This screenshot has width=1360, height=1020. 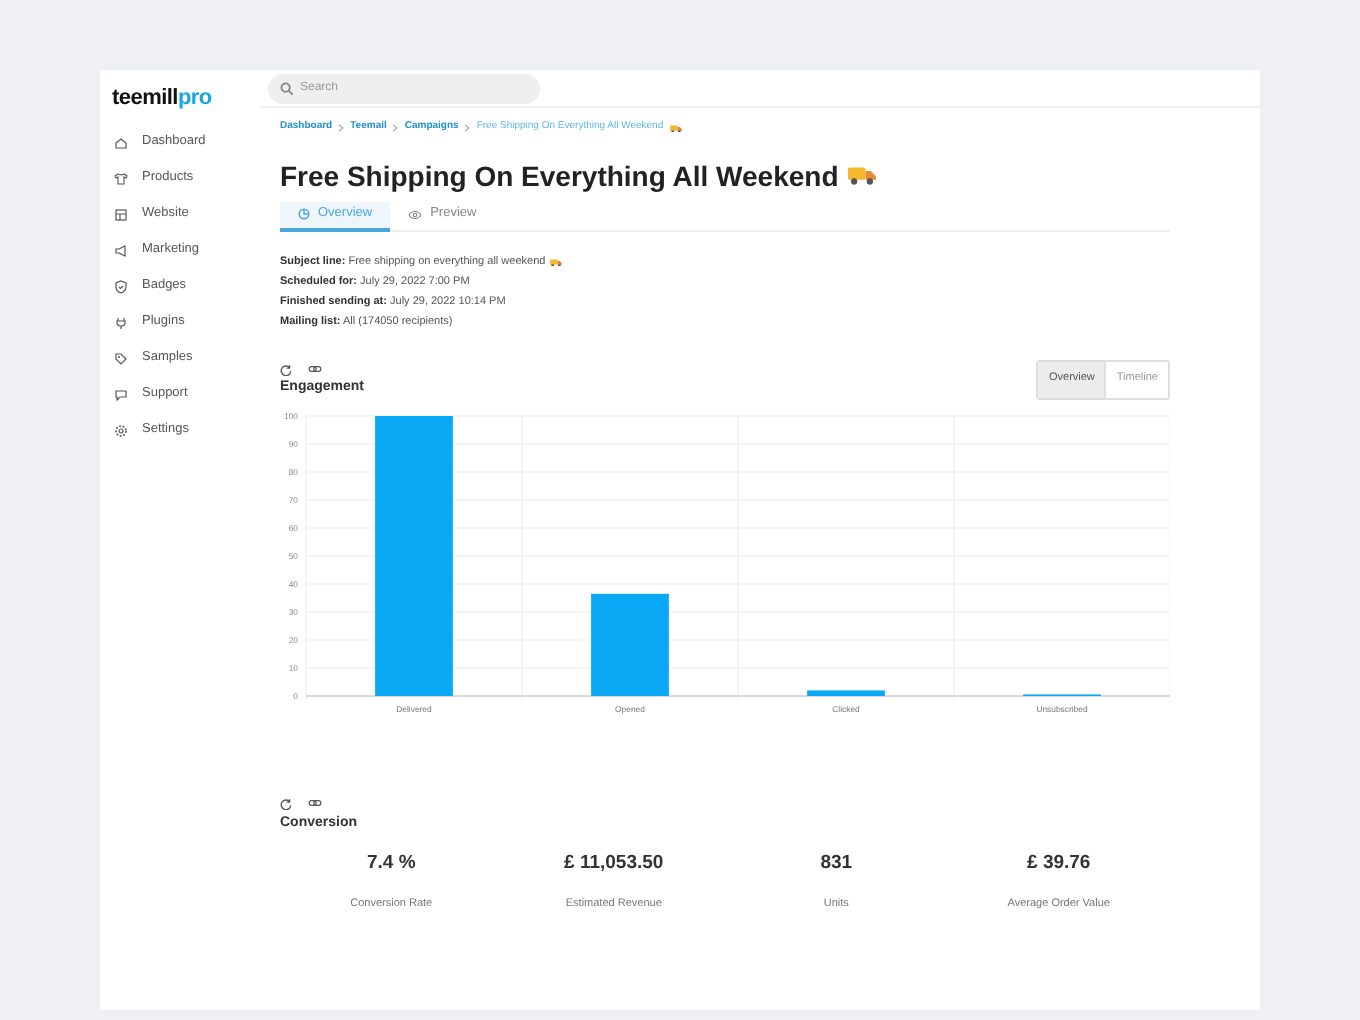 I want to click on logo: teemillpro, so click(x=162, y=99).